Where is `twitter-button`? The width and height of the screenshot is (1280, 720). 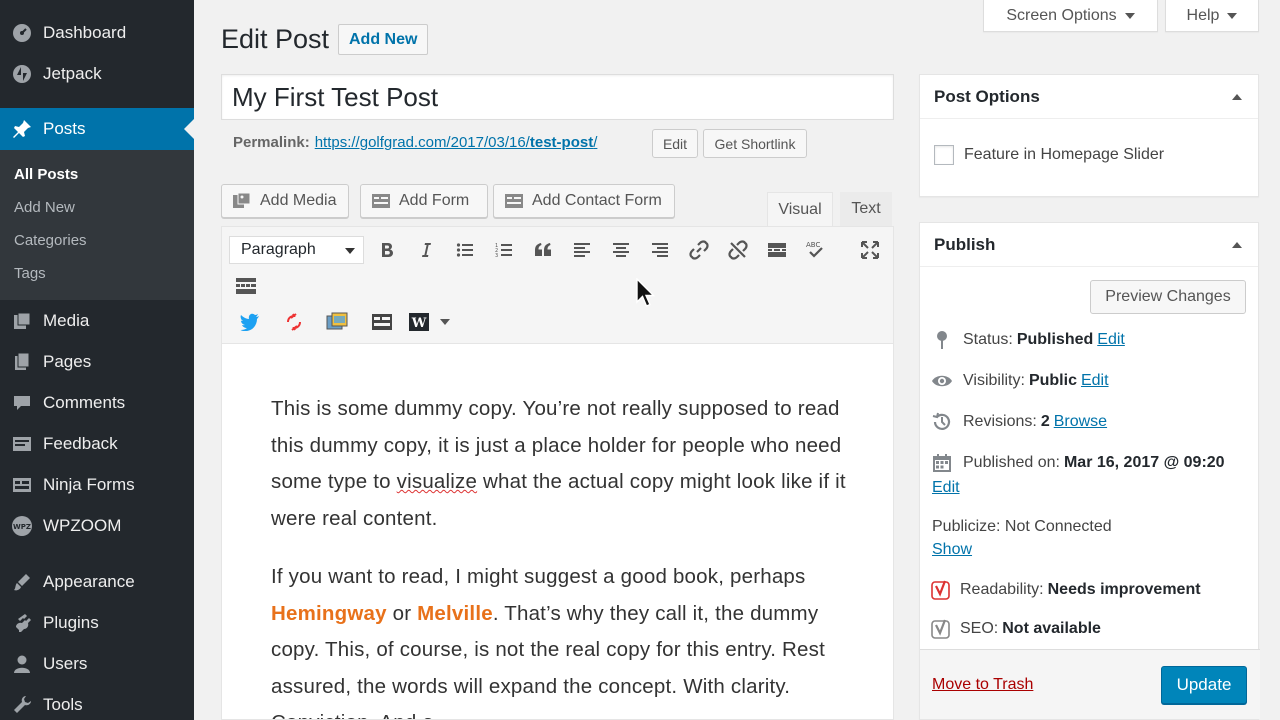
twitter-button is located at coordinates (250, 322).